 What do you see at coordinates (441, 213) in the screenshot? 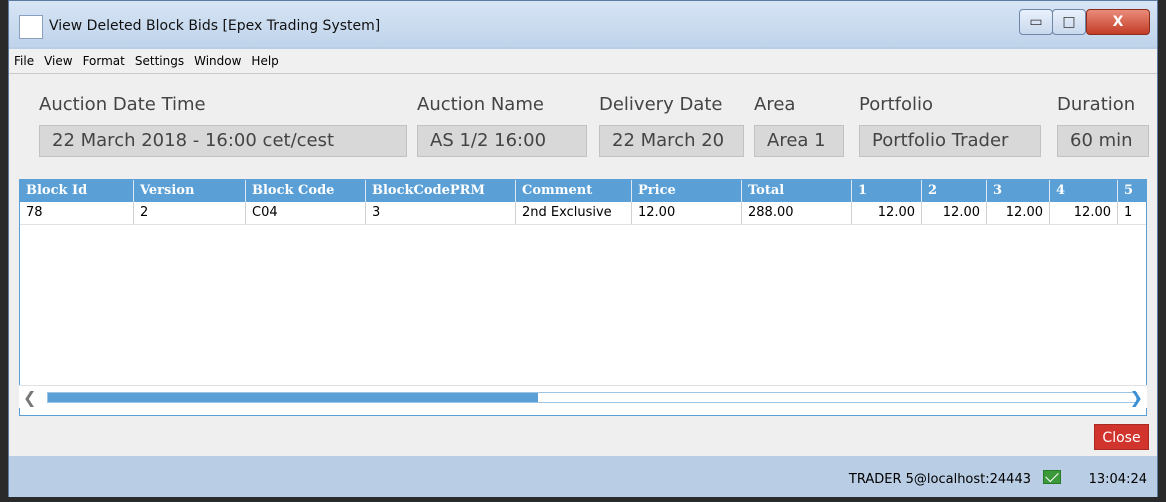
I see `cell-block-code-prm: 3` at bounding box center [441, 213].